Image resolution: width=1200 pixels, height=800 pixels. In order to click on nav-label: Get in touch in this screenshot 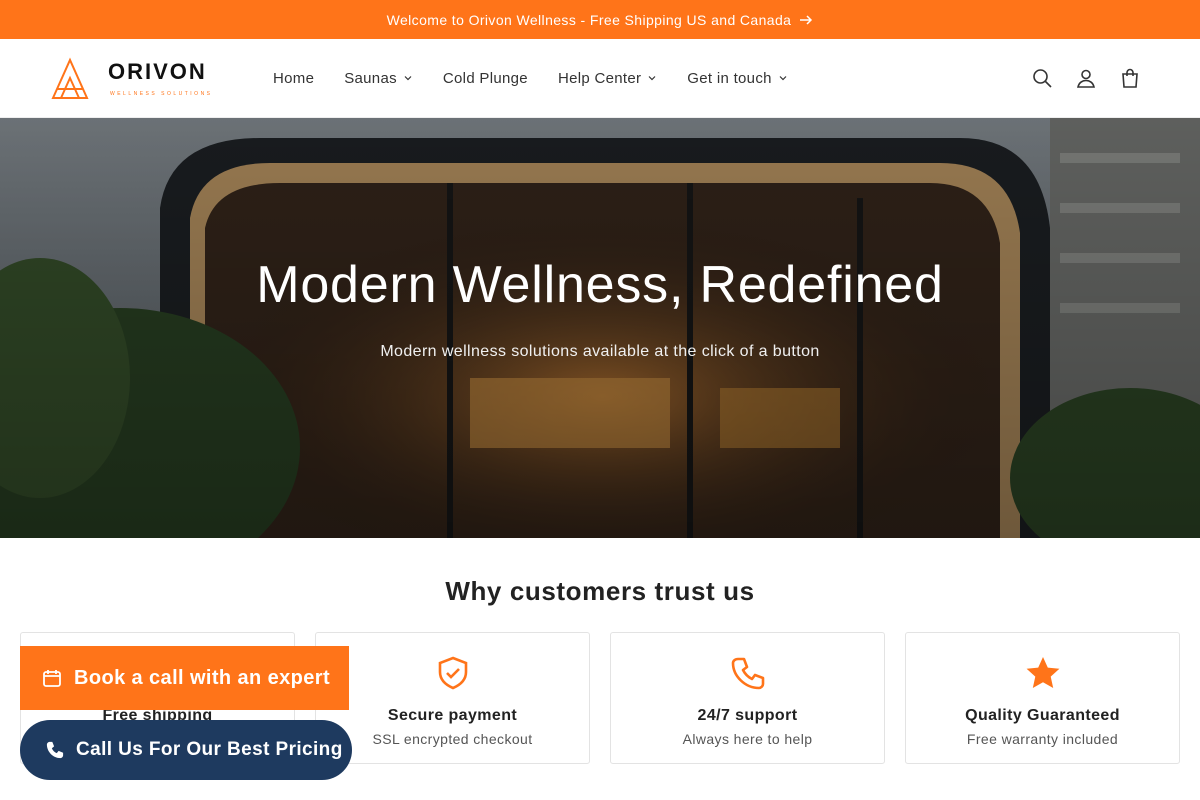, I will do `click(729, 78)`.